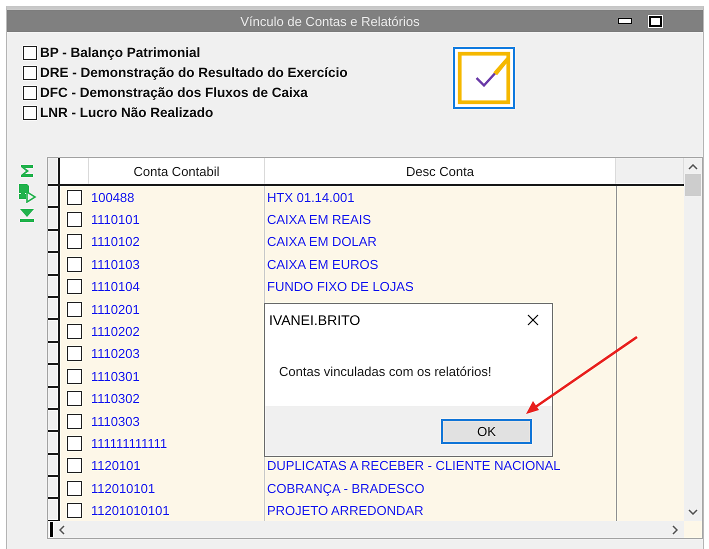 The image size is (709, 549). I want to click on account-cell: 1110202, so click(115, 332).